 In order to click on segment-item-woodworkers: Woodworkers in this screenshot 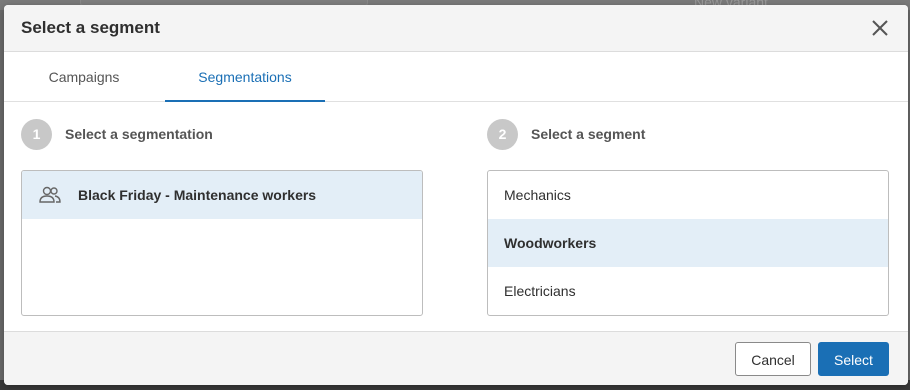, I will do `click(688, 243)`.